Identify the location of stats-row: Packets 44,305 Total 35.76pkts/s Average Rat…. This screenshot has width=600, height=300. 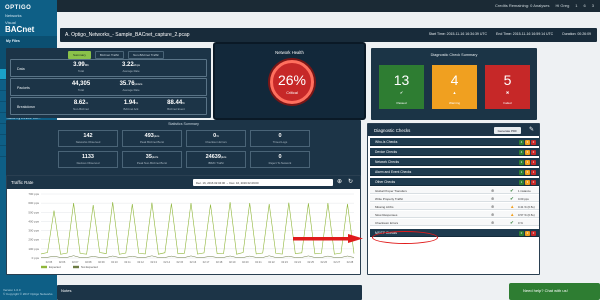
(108, 87).